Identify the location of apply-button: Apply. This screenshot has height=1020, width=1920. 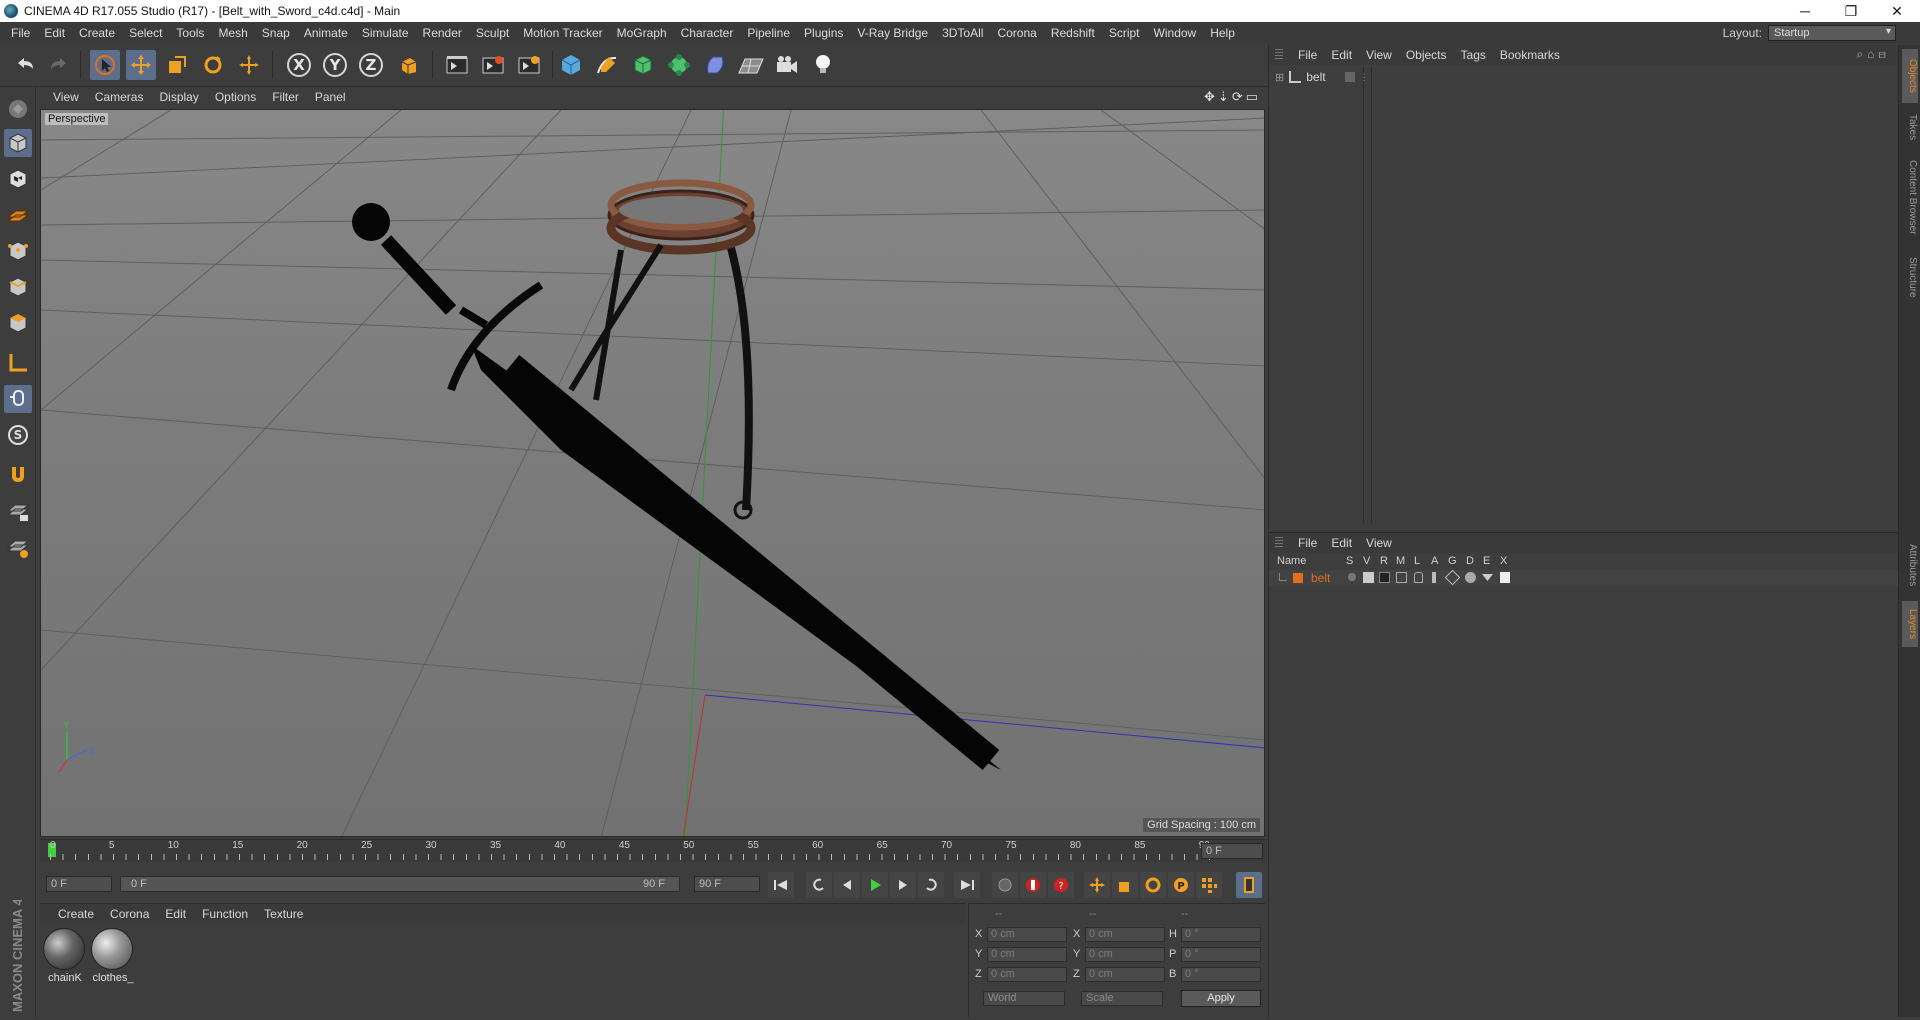
(1221, 998).